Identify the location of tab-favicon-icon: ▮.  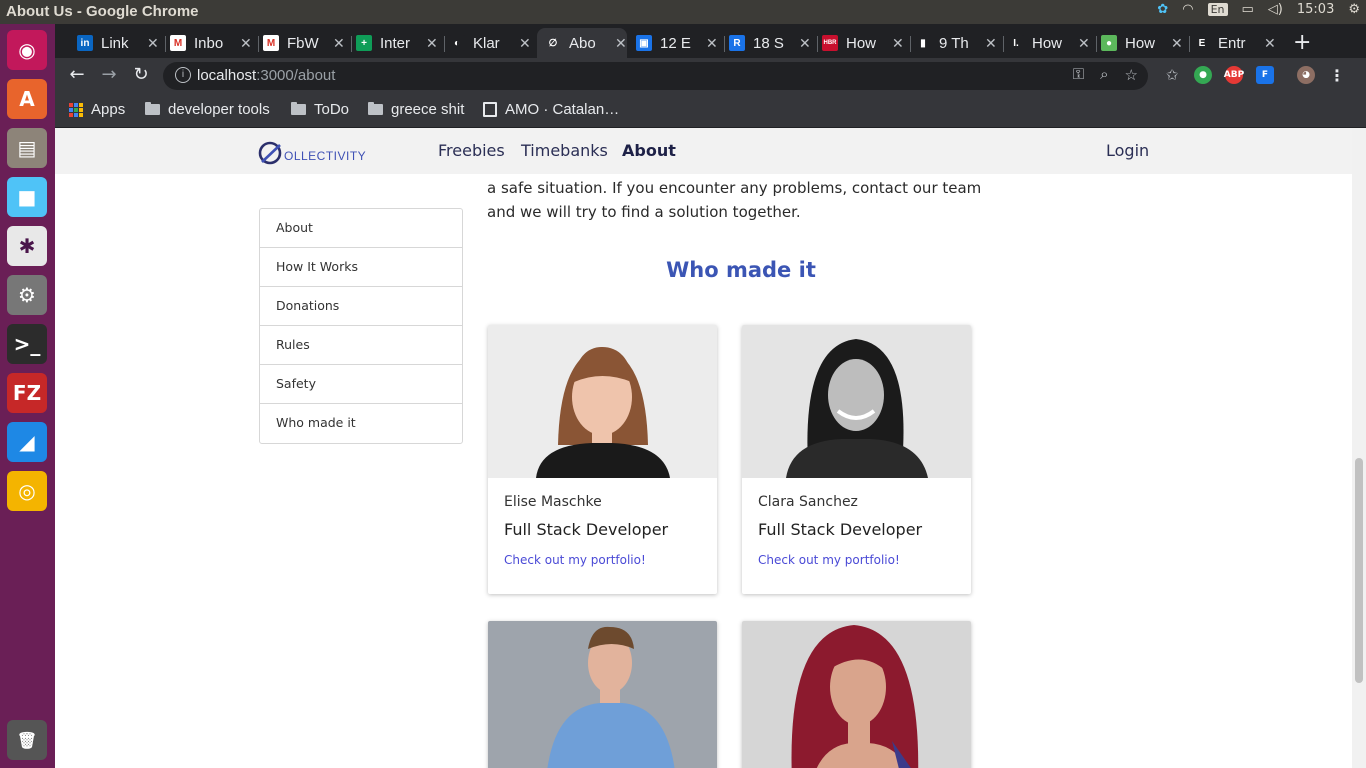
(923, 43).